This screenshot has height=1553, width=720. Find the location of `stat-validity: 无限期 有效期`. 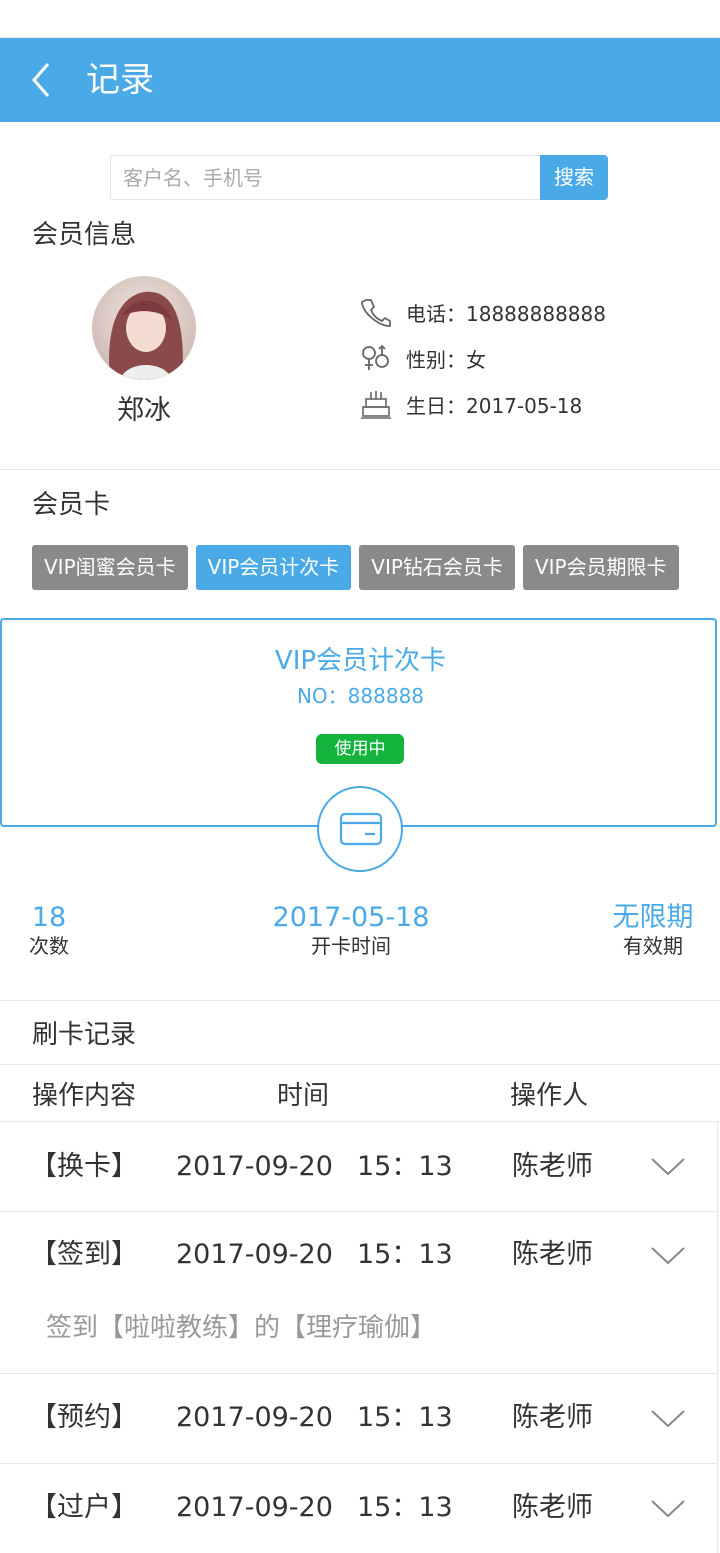

stat-validity: 无限期 有效期 is located at coordinates (653, 930).